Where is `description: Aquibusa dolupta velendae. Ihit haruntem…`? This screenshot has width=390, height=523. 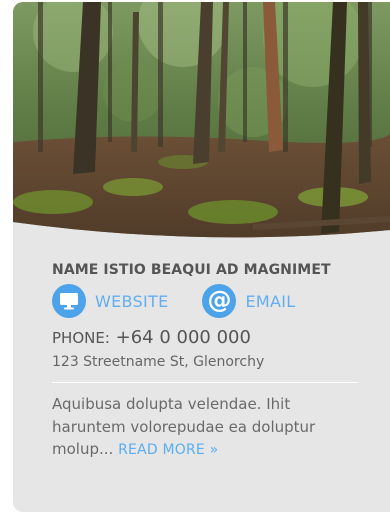
description: Aquibusa dolupta velendae. Ihit haruntem… is located at coordinates (207, 427).